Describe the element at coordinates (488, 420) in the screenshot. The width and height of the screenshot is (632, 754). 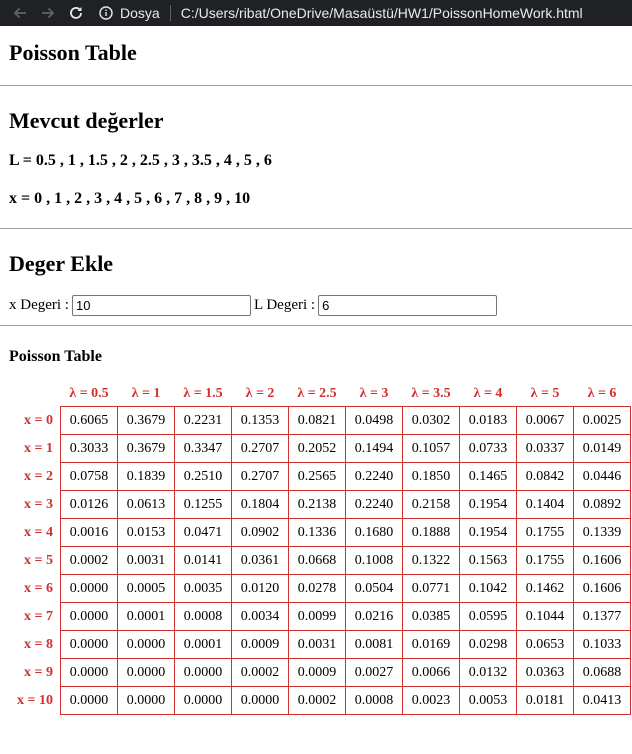
I see `table-cell: 0.0183` at that location.